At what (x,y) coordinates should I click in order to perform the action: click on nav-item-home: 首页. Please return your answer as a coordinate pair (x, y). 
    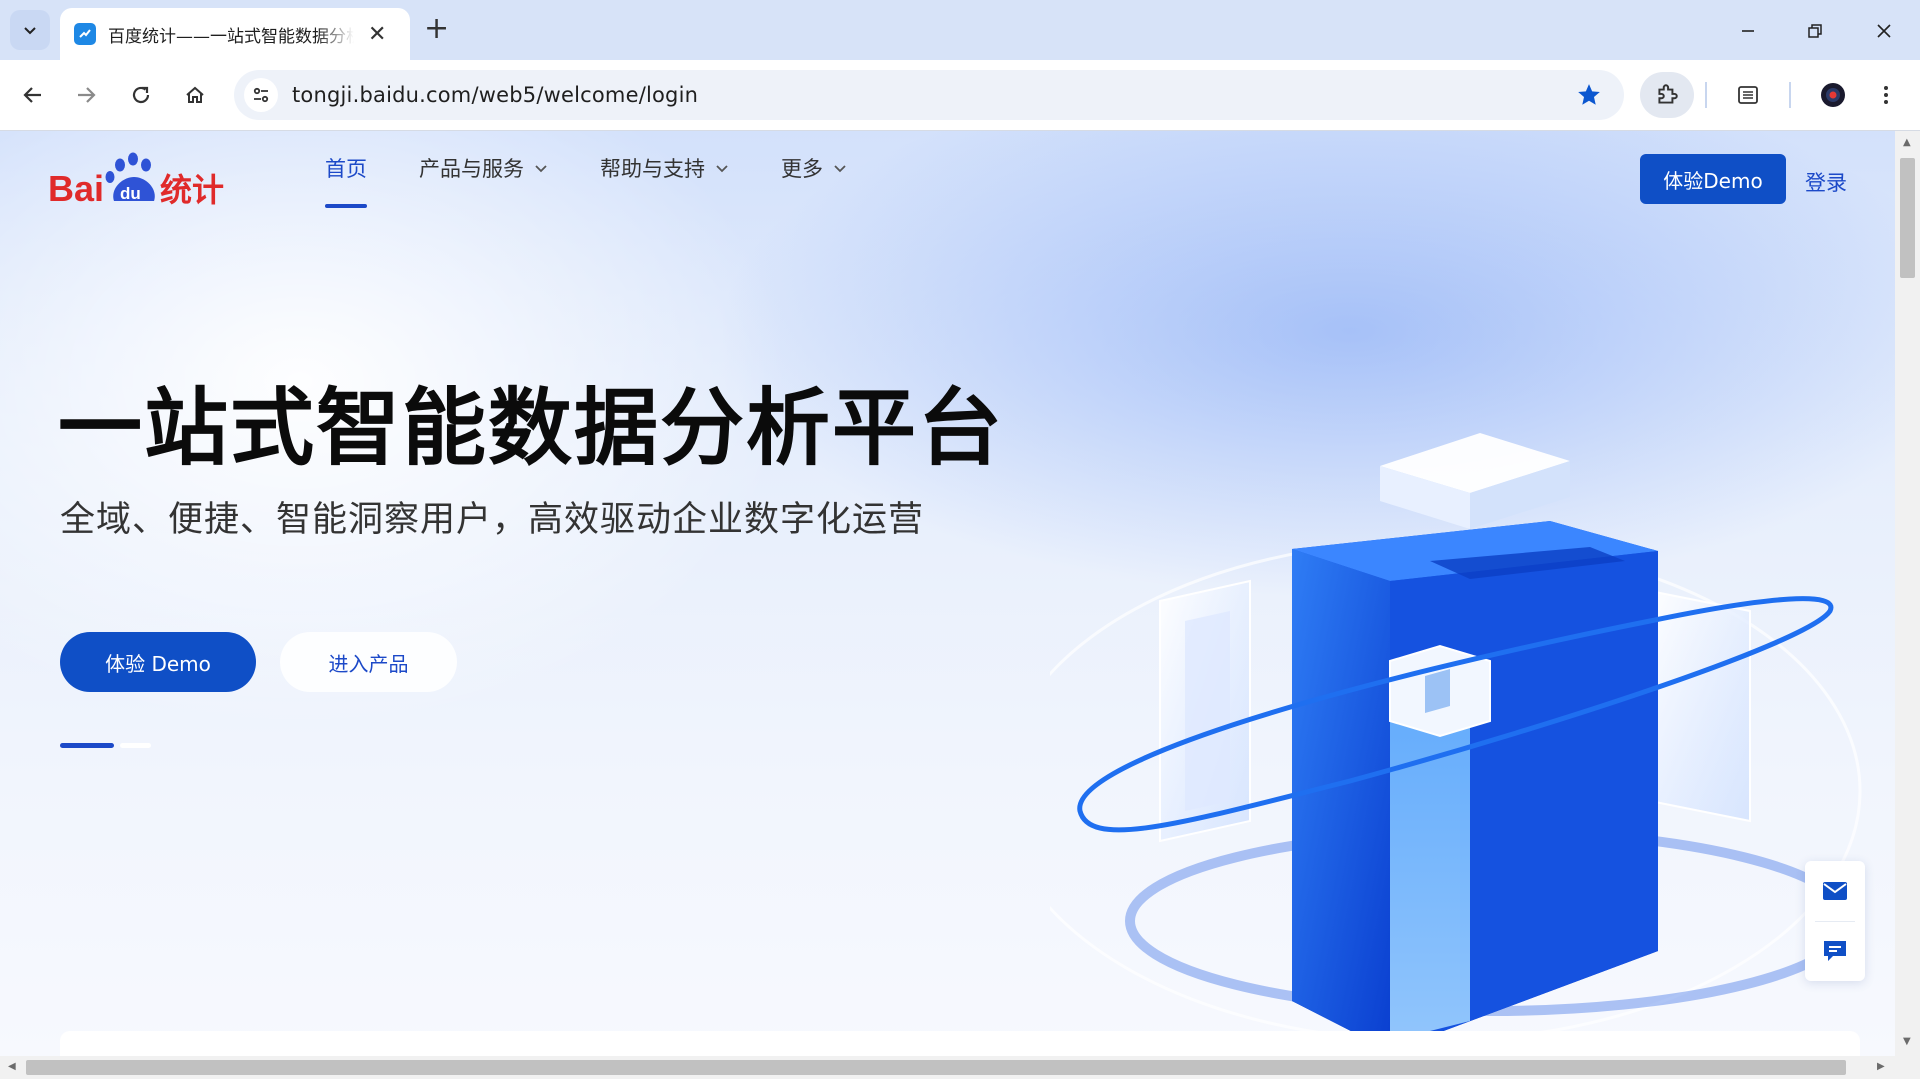
    Looking at the image, I should click on (346, 180).